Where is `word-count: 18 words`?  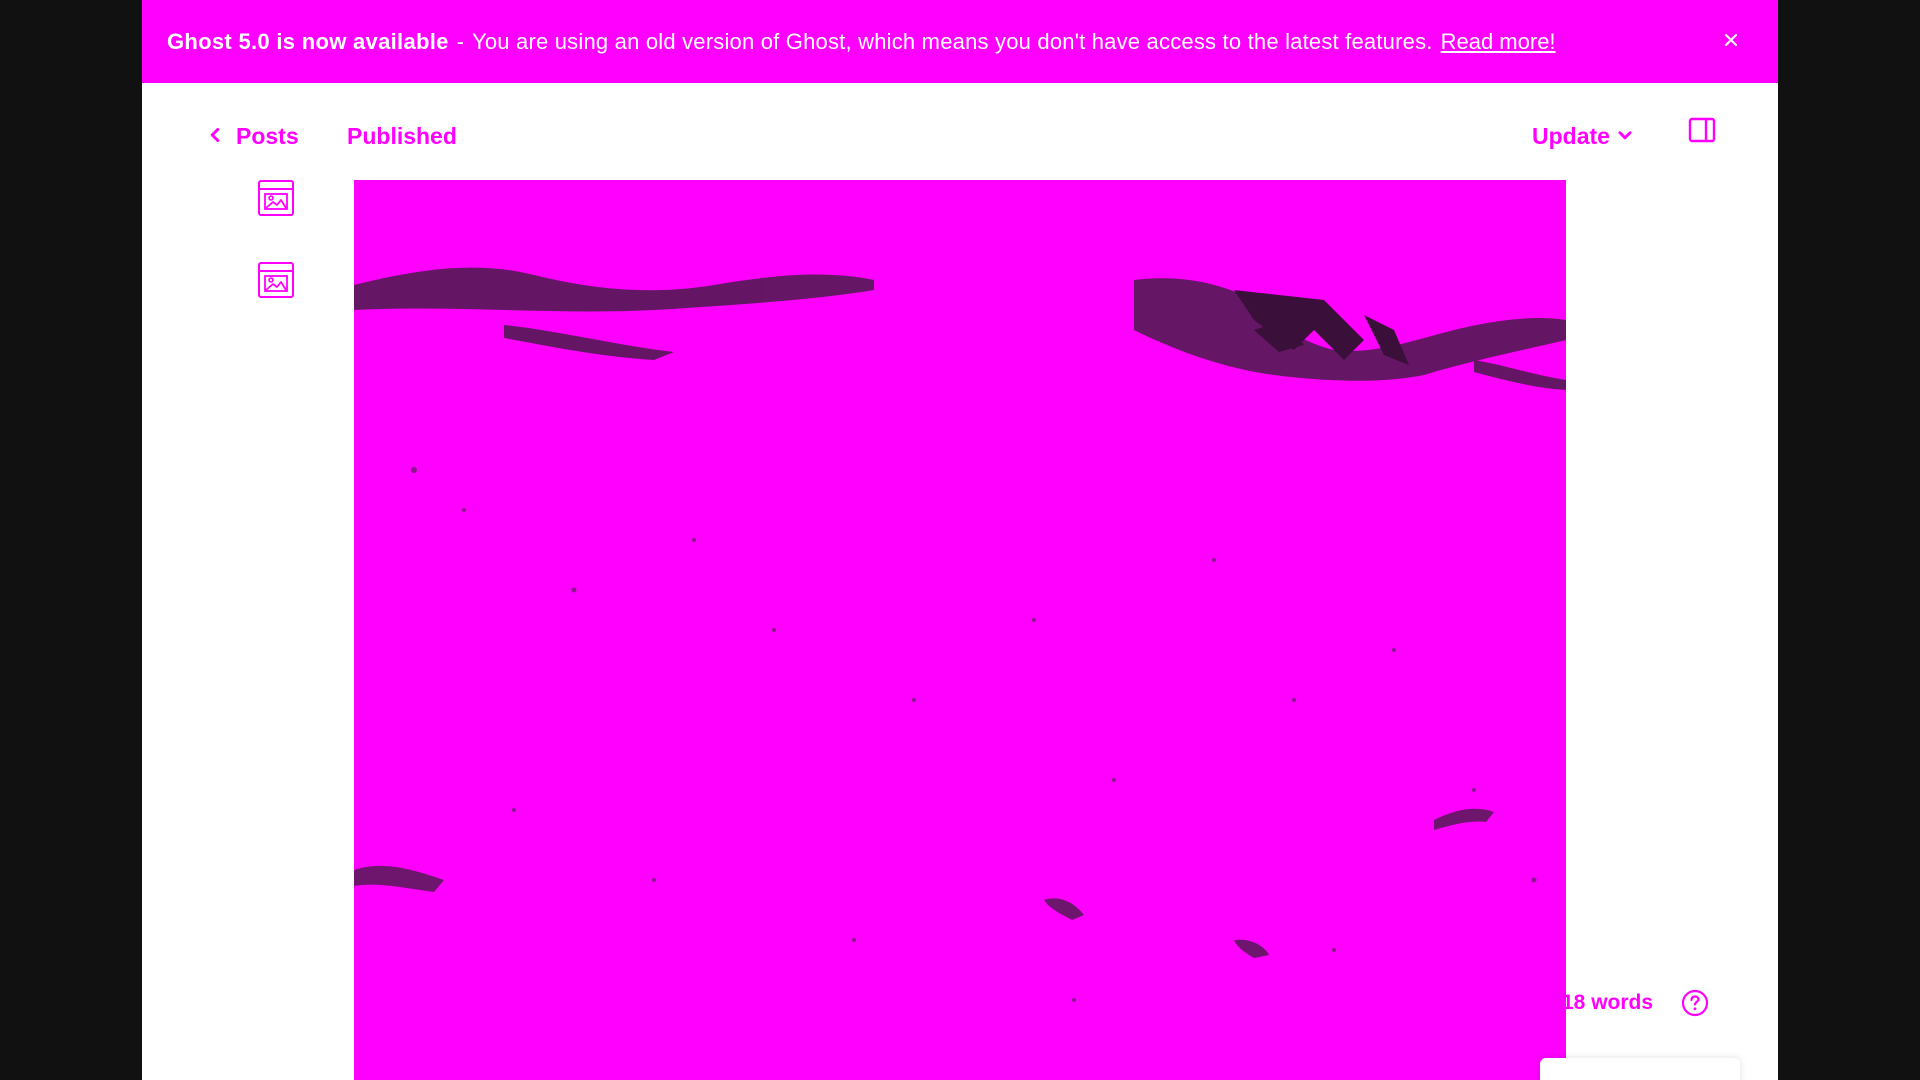 word-count: 18 words is located at coordinates (1608, 1002).